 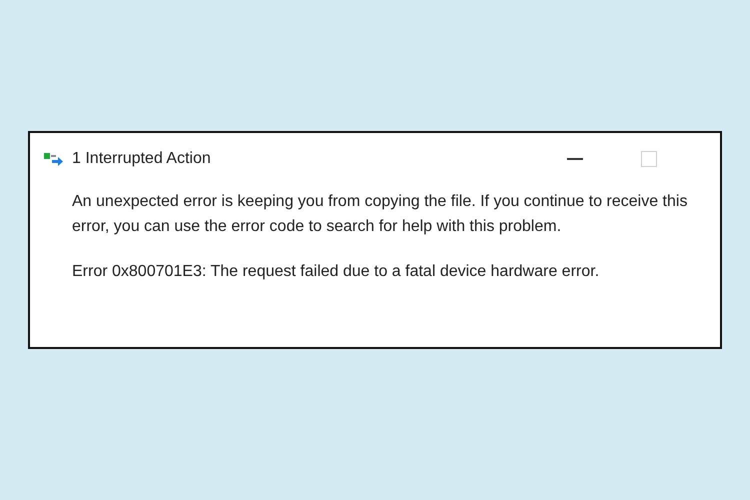 I want to click on minimize-icon, so click(x=575, y=159).